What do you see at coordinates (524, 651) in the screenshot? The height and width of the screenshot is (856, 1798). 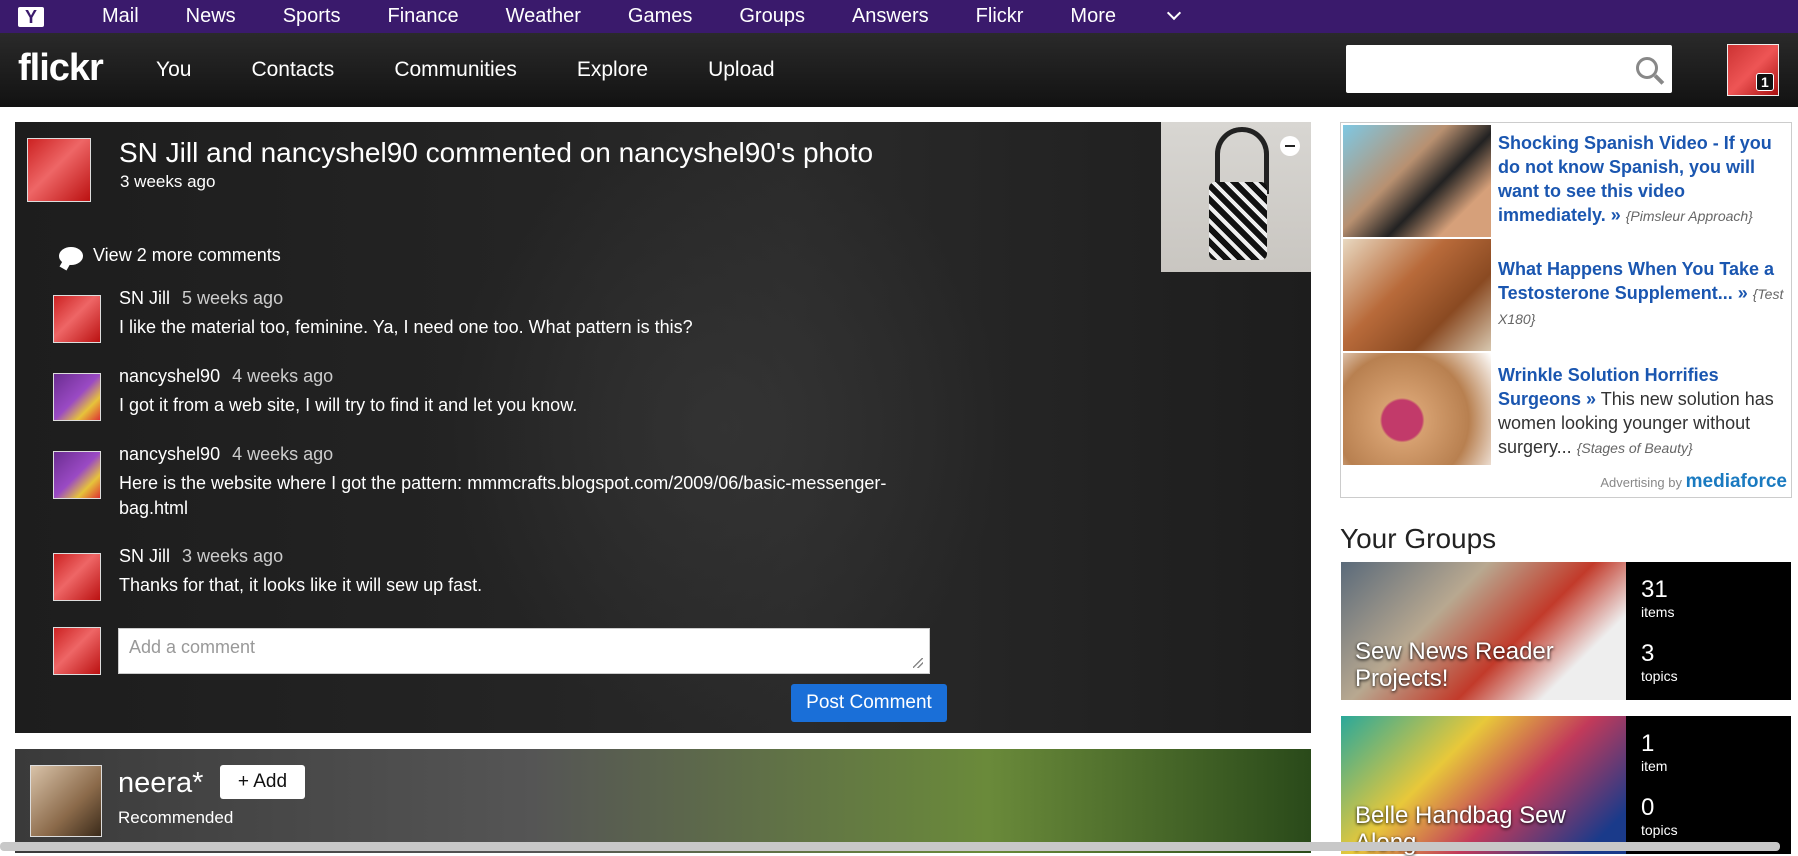 I see `comment-input: Add a comment` at bounding box center [524, 651].